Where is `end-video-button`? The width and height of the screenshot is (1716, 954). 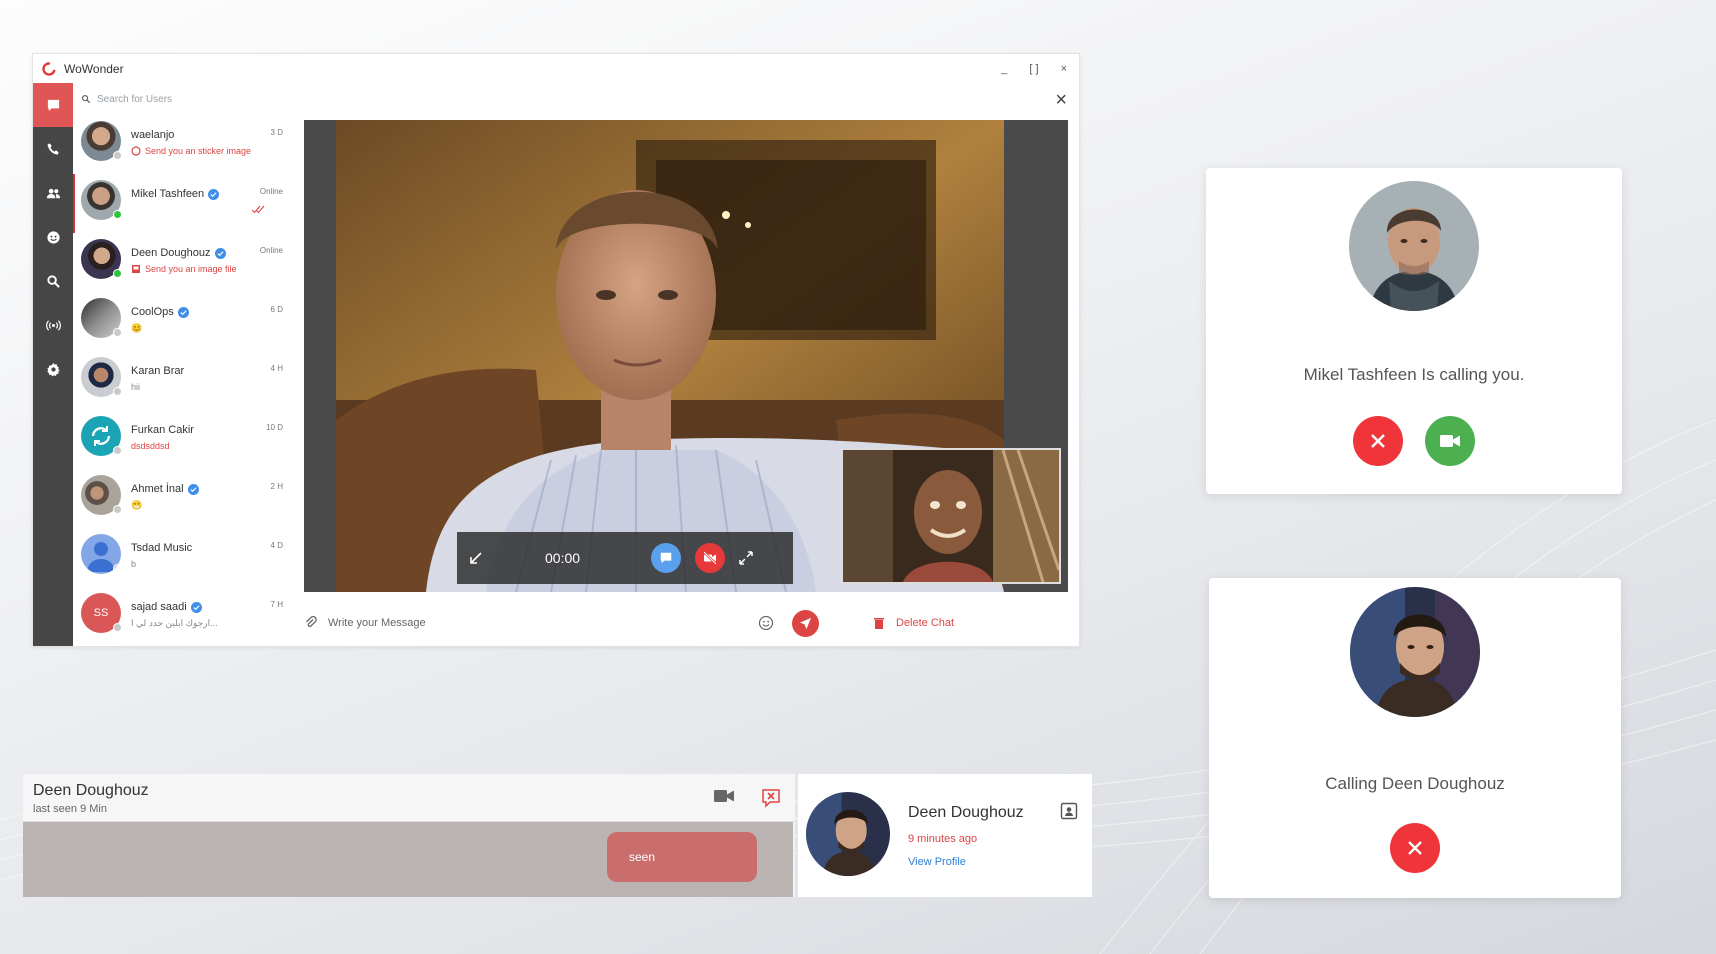
end-video-button is located at coordinates (710, 558).